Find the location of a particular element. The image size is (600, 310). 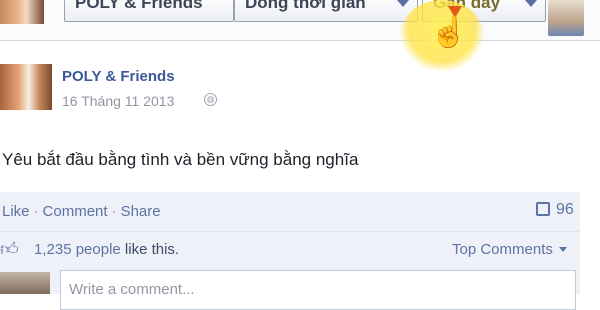

comment-bubble-icon is located at coordinates (543, 209).